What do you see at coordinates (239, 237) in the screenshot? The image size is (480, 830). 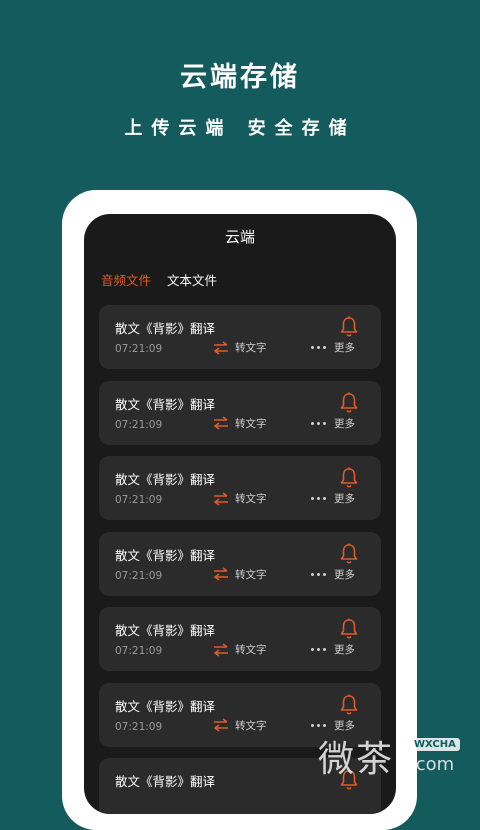 I see `screen-title: 云端` at bounding box center [239, 237].